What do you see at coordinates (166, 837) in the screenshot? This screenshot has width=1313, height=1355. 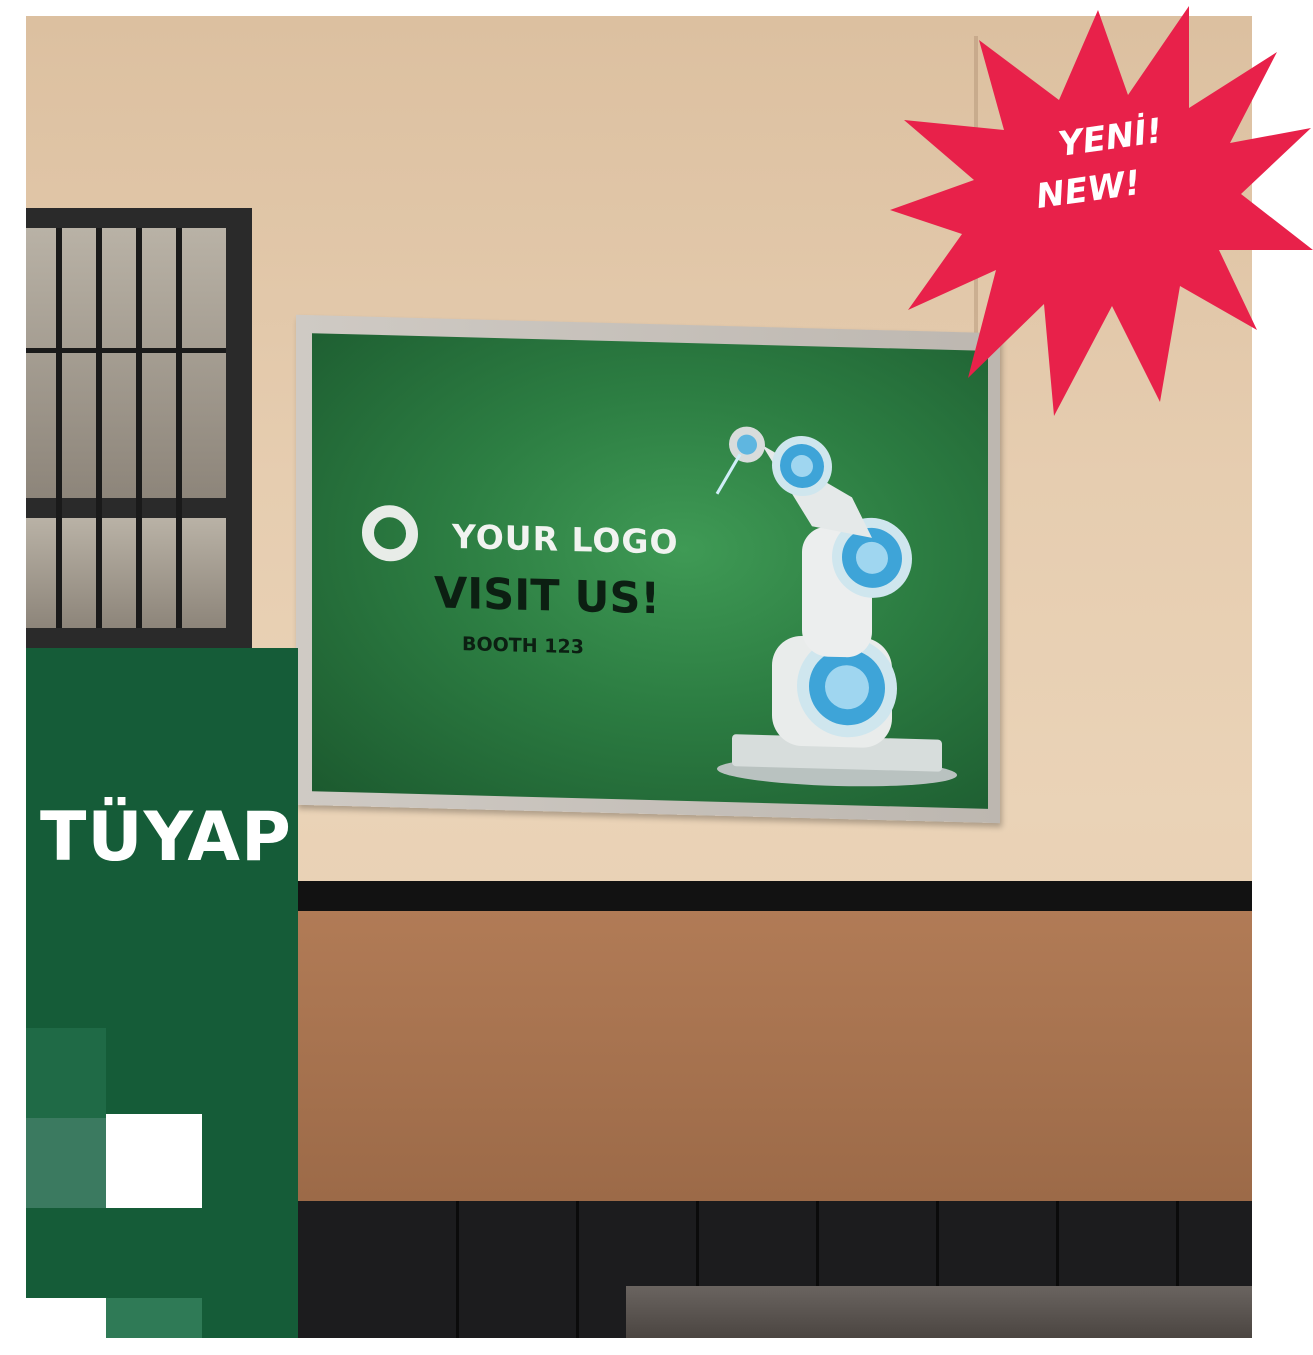 I see `booth-brand: TÜYAP` at bounding box center [166, 837].